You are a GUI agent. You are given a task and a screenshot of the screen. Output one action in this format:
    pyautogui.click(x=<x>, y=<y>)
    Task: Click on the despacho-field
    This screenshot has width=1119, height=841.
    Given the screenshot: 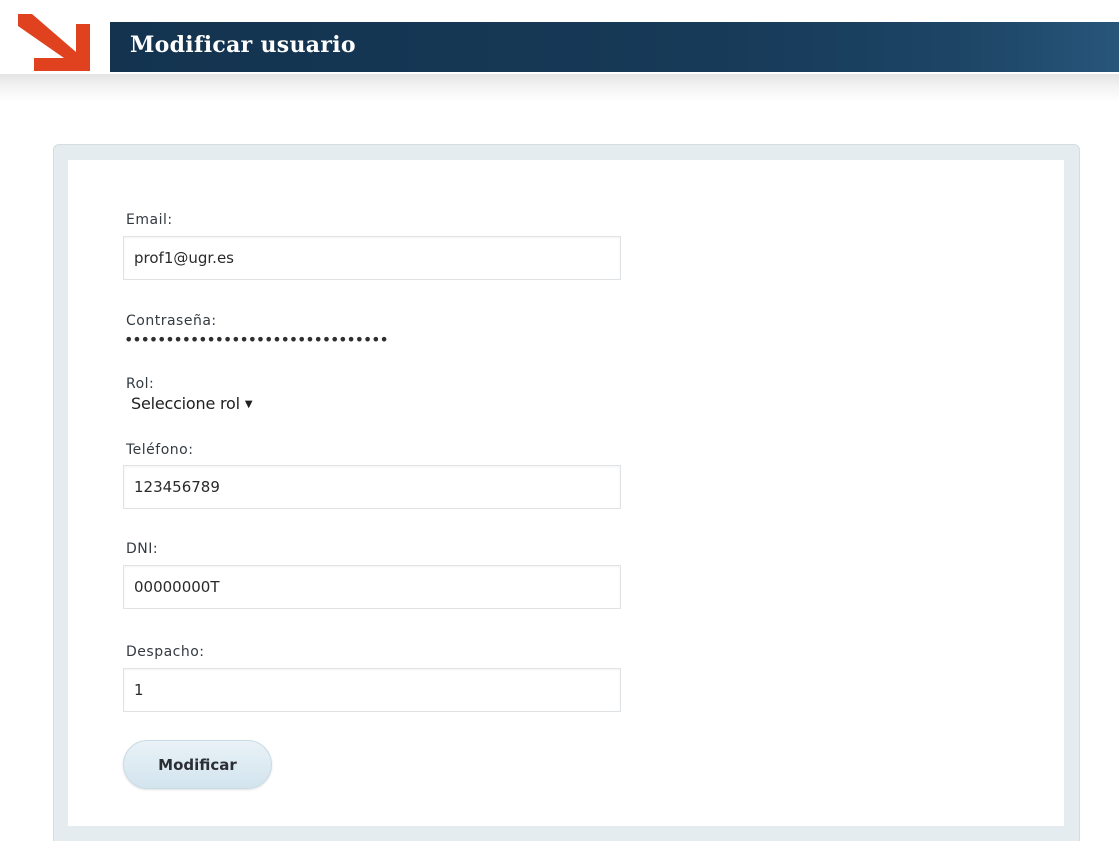 What is the action you would take?
    pyautogui.click(x=372, y=690)
    